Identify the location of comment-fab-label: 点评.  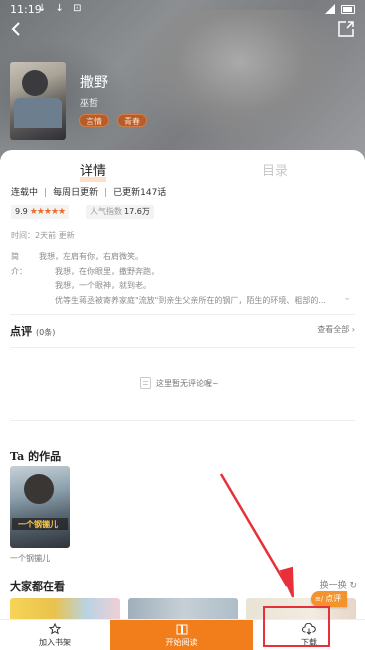
(333, 598).